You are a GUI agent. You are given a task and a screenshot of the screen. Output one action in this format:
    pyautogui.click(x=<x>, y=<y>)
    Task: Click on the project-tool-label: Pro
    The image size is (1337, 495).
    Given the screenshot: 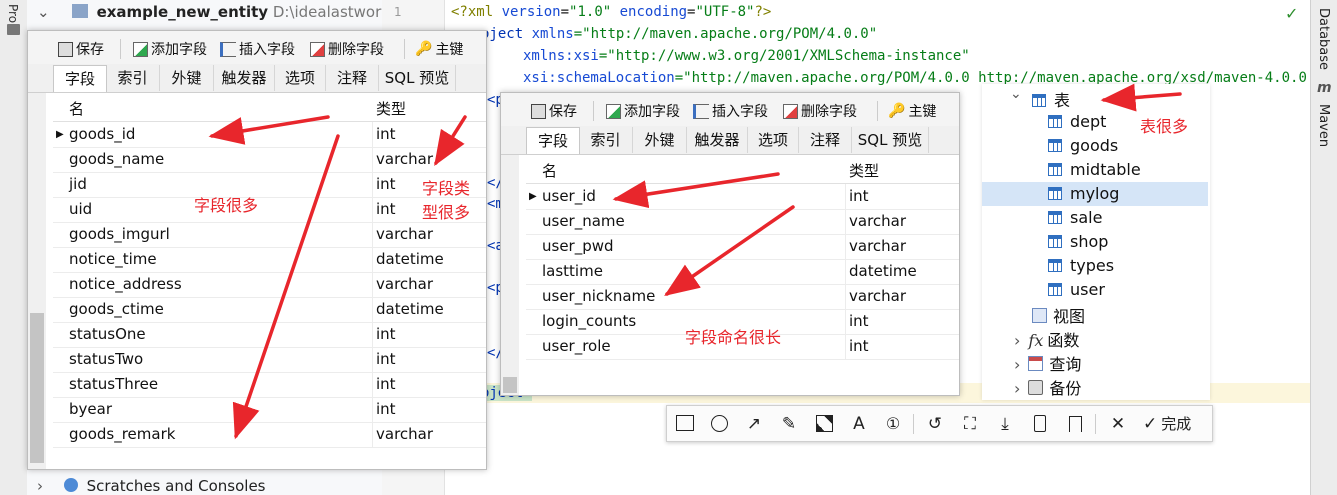 What is the action you would take?
    pyautogui.click(x=13, y=13)
    